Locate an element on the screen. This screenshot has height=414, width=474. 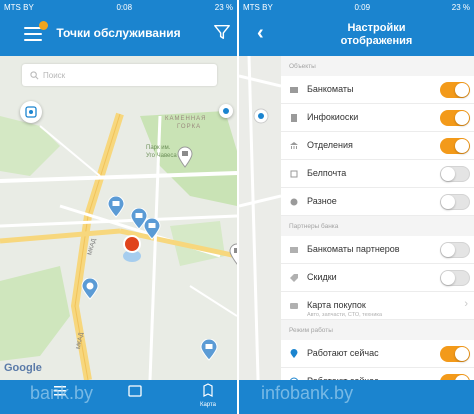
layers-button is located at coordinates (31, 112).